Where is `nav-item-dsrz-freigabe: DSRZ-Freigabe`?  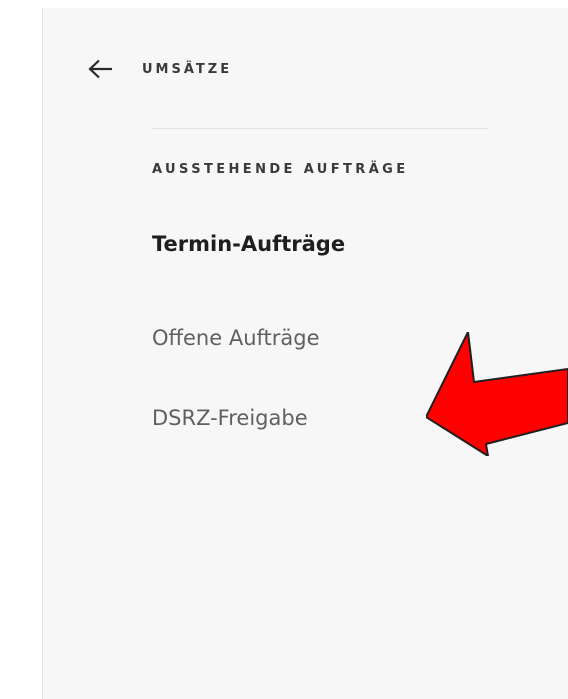
nav-item-dsrz-freigabe: DSRZ-Freigabe is located at coordinates (230, 418).